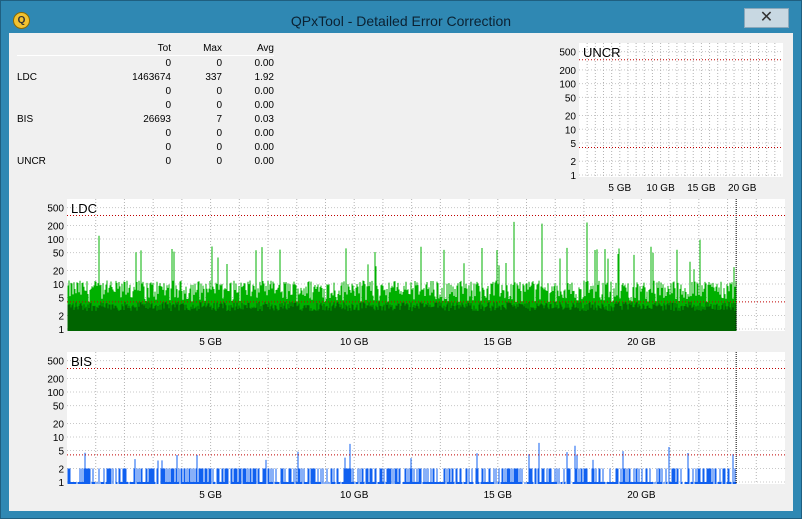 This screenshot has width=802, height=519. What do you see at coordinates (151, 77) in the screenshot?
I see `stats-tot: 1463674` at bounding box center [151, 77].